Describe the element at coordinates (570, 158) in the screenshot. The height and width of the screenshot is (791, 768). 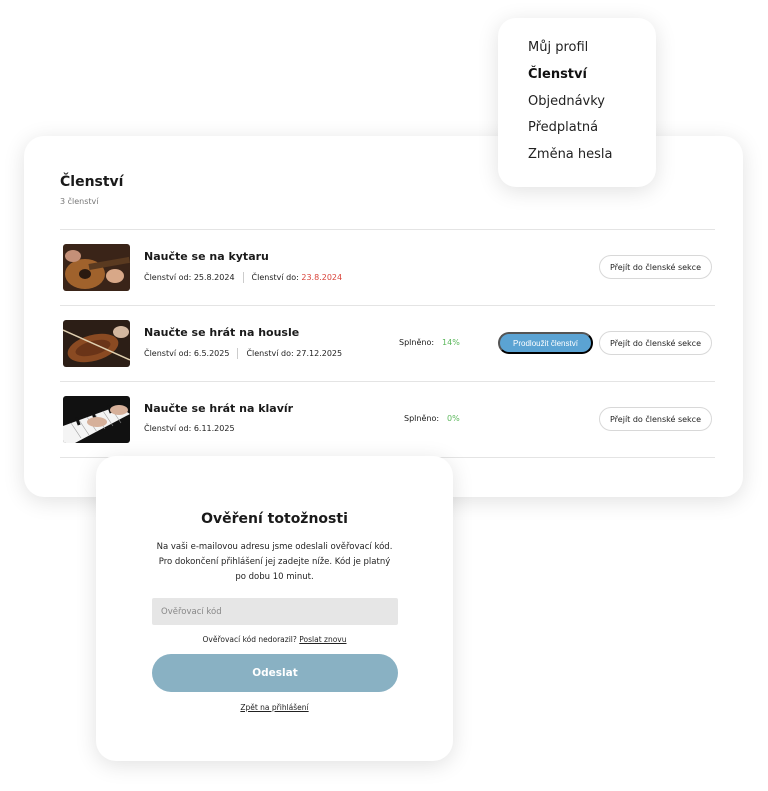
I see `menu-item-change-password: Změna hesla` at that location.